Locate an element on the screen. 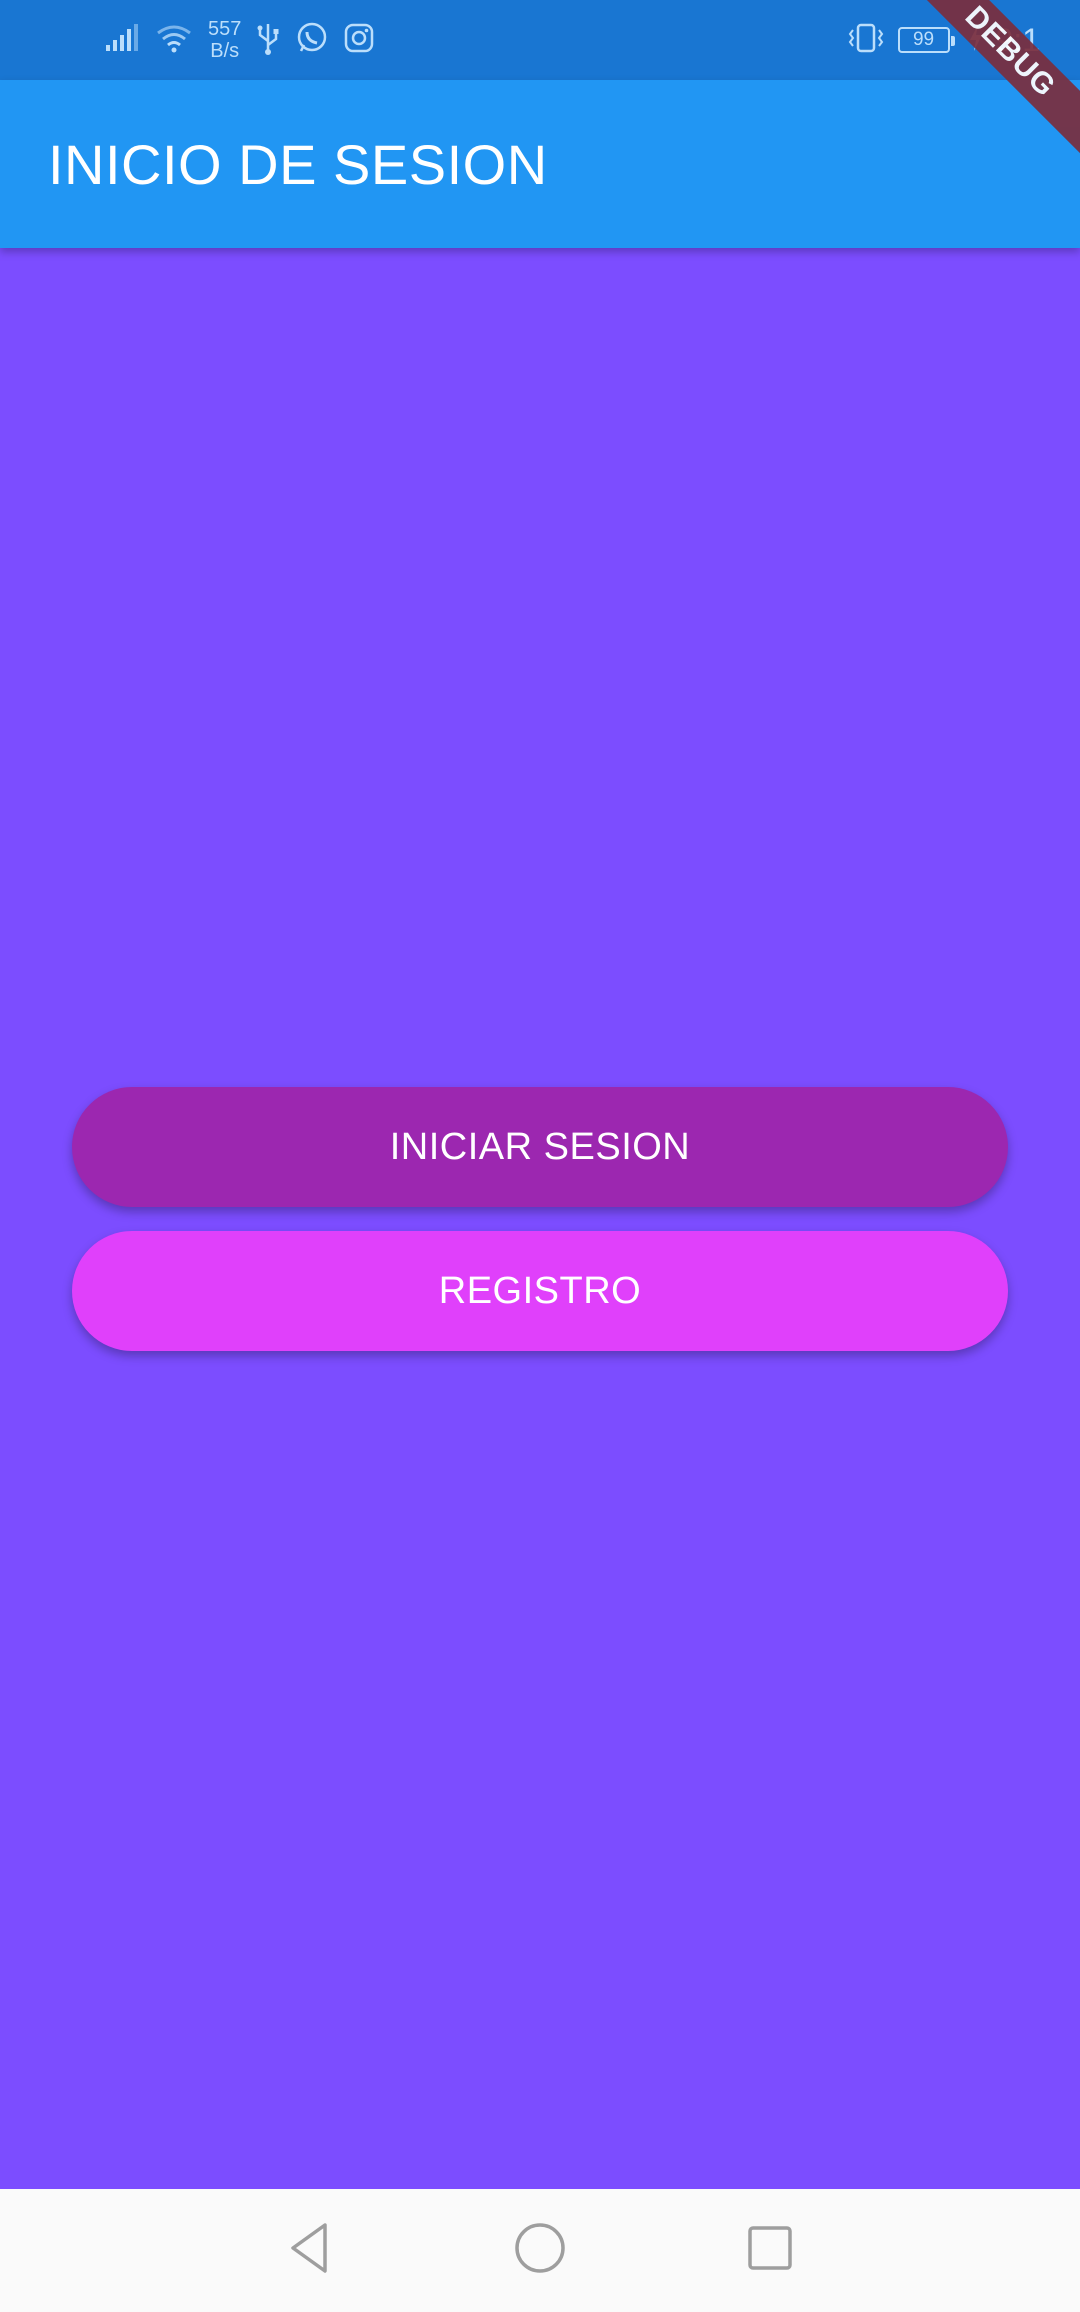 Image resolution: width=1080 pixels, height=2312 pixels. home-icon is located at coordinates (540, 2250).